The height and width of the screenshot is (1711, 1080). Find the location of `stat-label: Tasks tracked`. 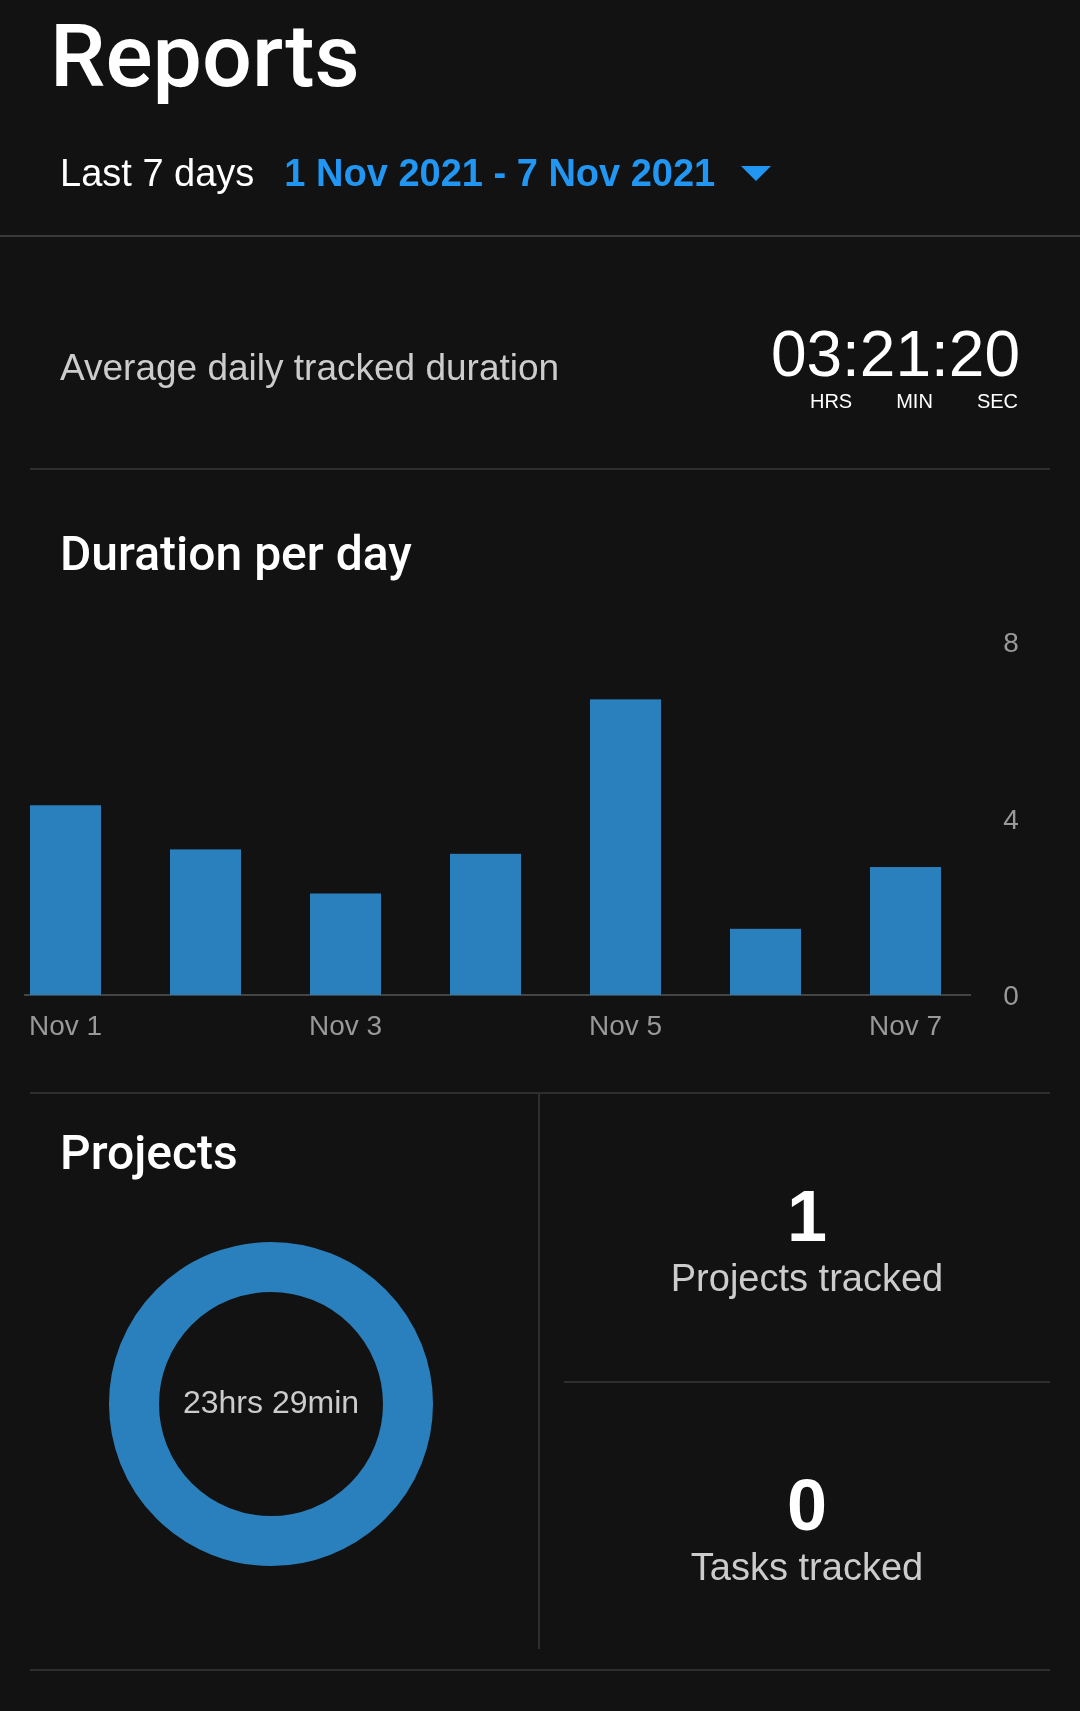

stat-label: Tasks tracked is located at coordinates (807, 1567).